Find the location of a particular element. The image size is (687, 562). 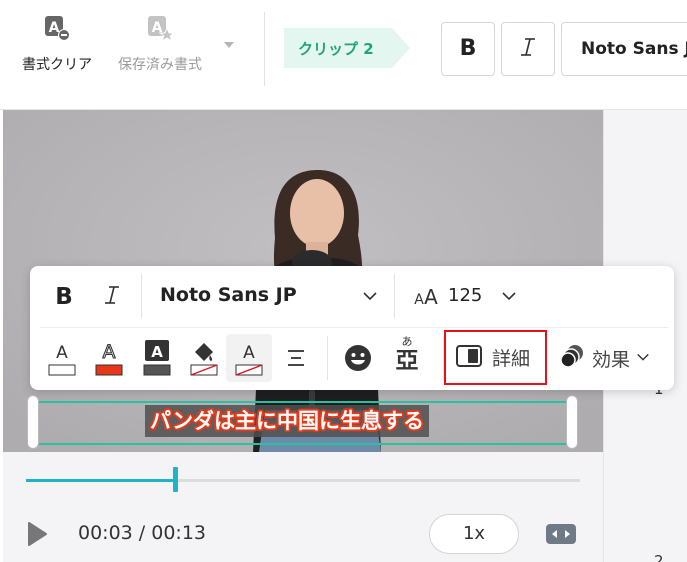

emoji-button is located at coordinates (358, 360).